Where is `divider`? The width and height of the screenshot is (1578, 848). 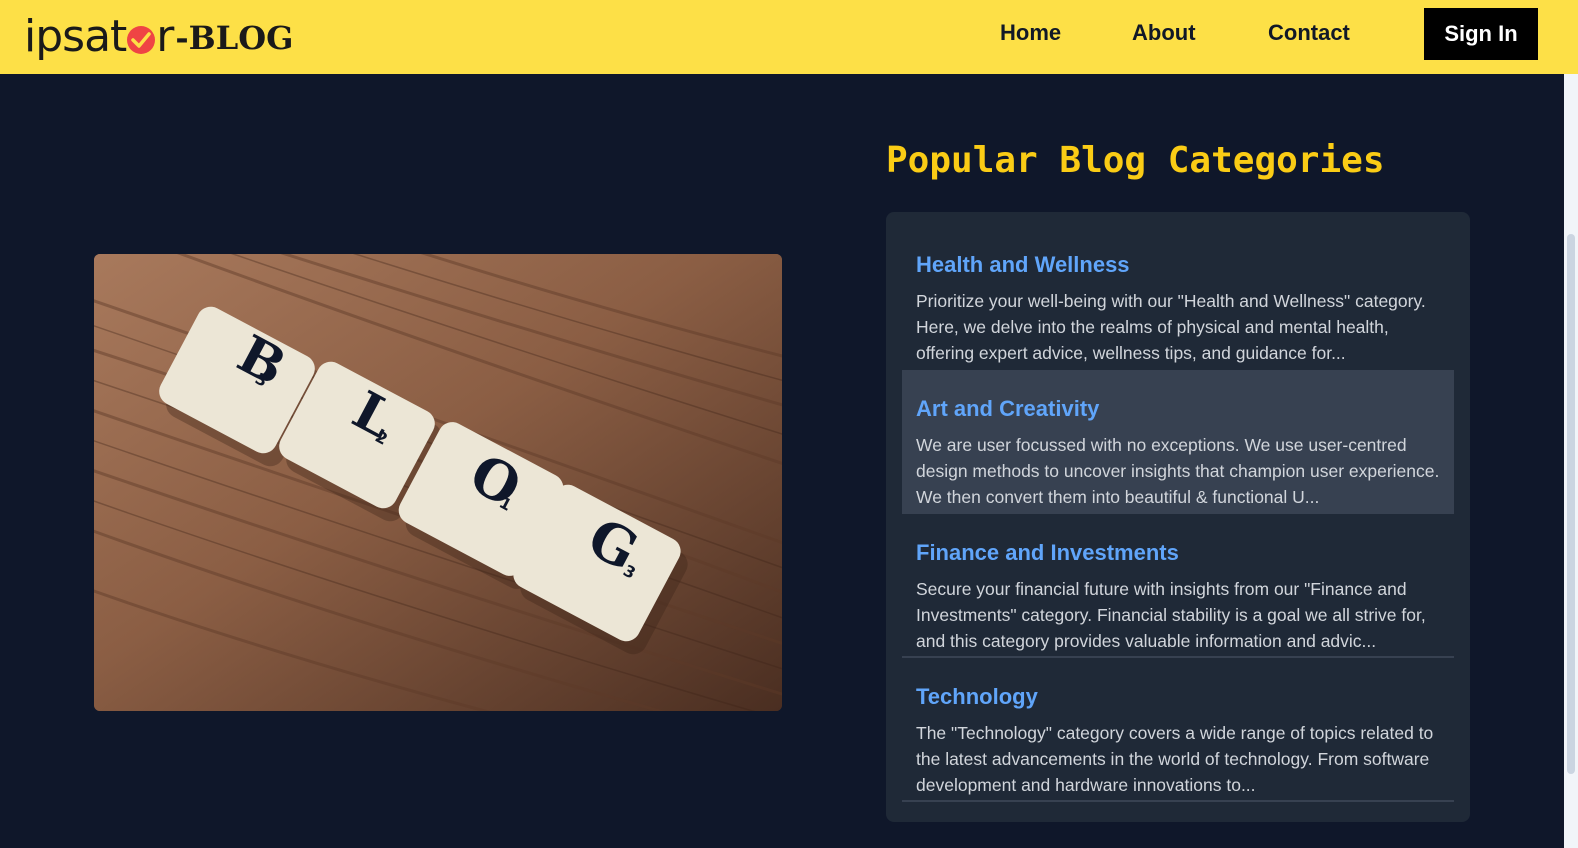
divider is located at coordinates (1178, 801).